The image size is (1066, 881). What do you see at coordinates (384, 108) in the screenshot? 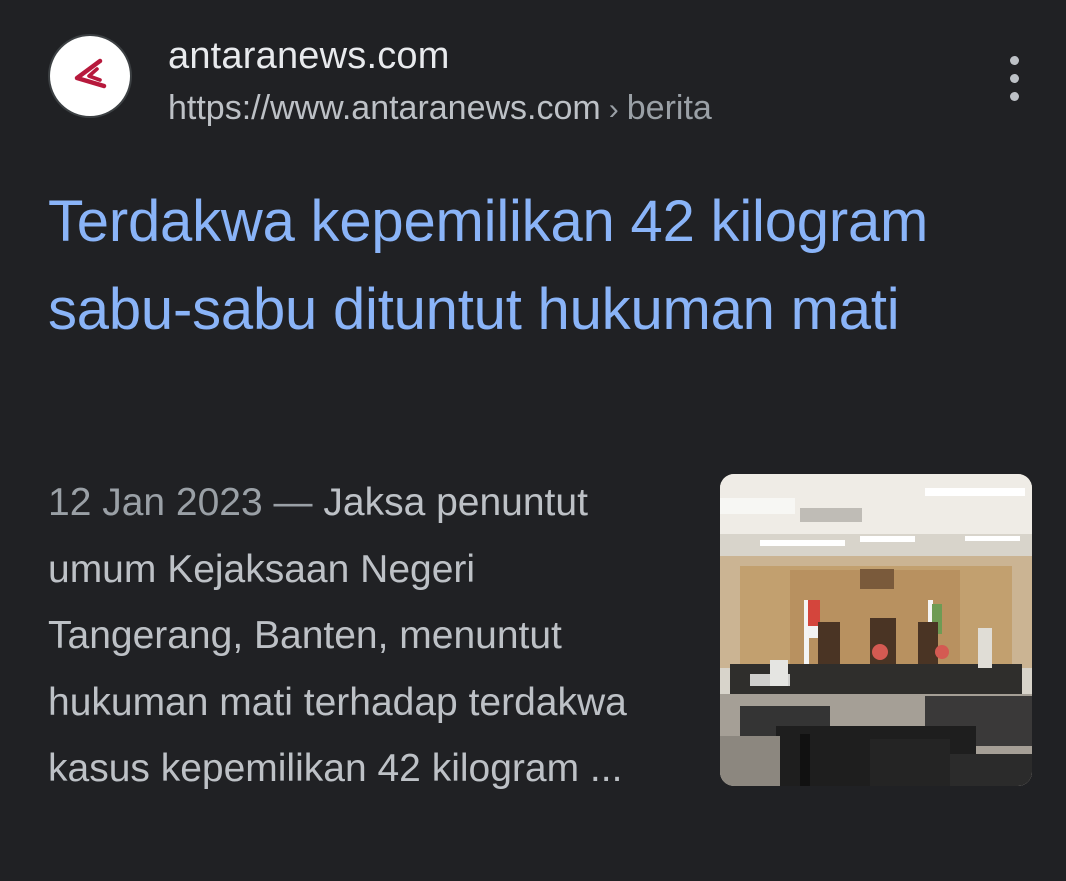
I see `url-base: https://www.antaranews.com` at bounding box center [384, 108].